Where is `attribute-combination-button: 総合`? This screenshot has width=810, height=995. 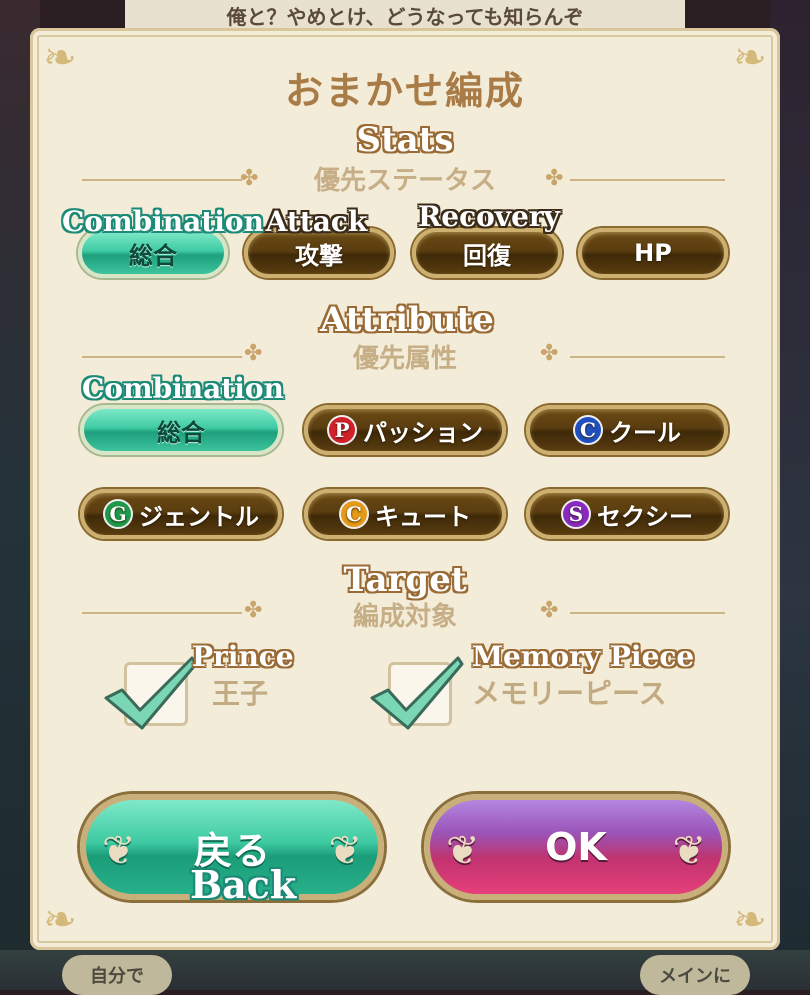
attribute-combination-button: 総合 is located at coordinates (181, 430).